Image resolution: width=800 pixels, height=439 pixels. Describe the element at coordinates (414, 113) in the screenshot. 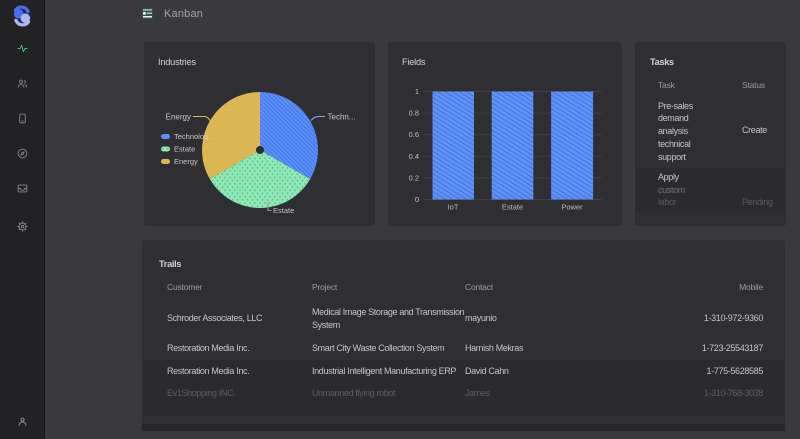

I see `svg-text: 0.8` at that location.